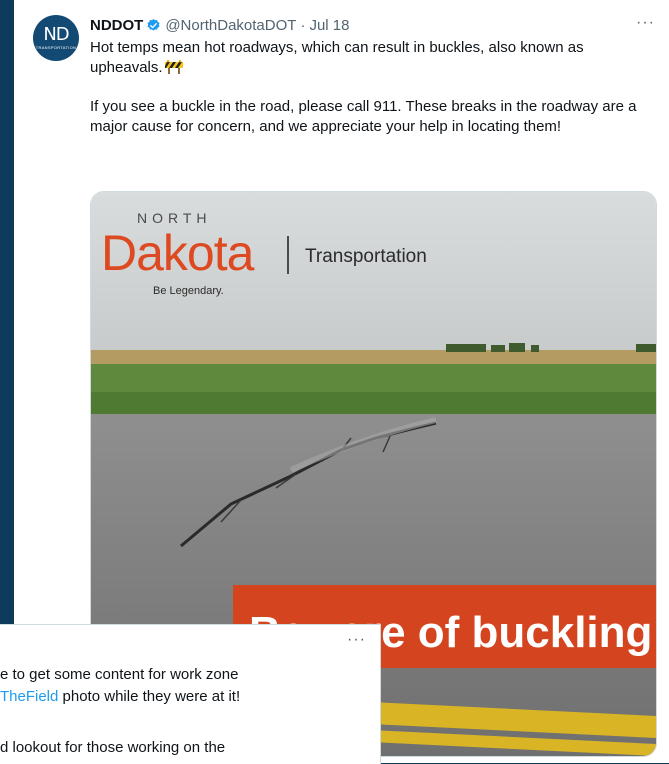 The width and height of the screenshot is (669, 764). What do you see at coordinates (56, 34) in the screenshot?
I see `avatar-initials: ND` at bounding box center [56, 34].